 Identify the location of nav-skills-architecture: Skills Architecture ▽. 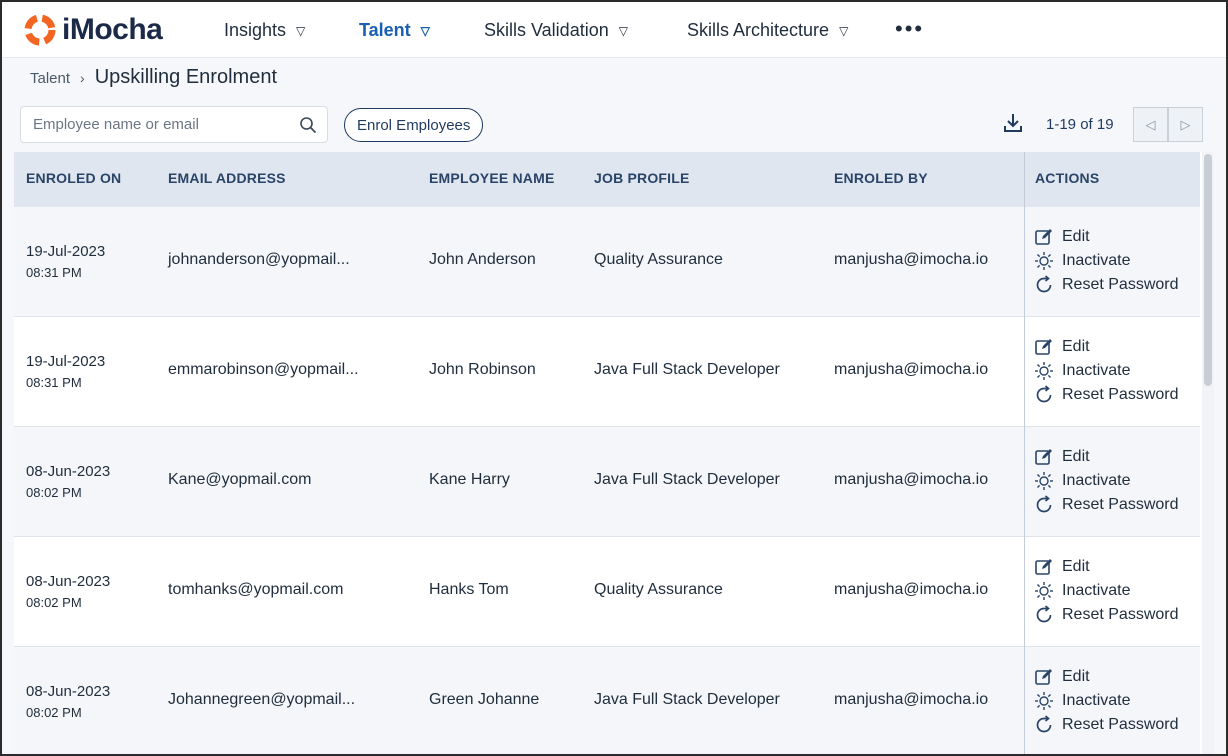
(767, 30).